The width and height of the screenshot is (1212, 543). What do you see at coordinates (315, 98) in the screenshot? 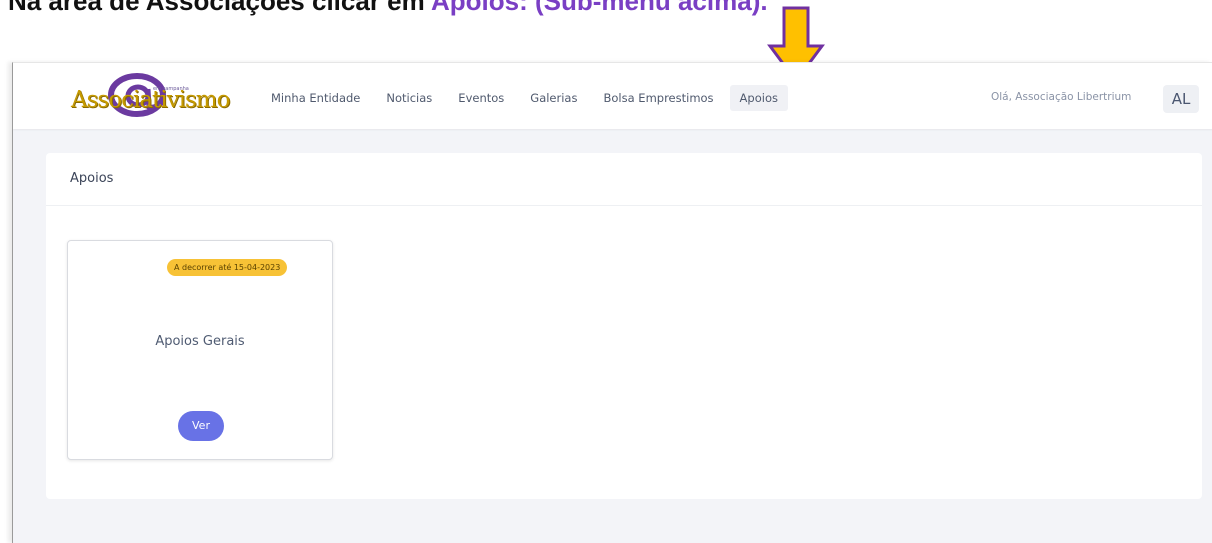
I see `nav-minha-entidade: Minha Entidade` at bounding box center [315, 98].